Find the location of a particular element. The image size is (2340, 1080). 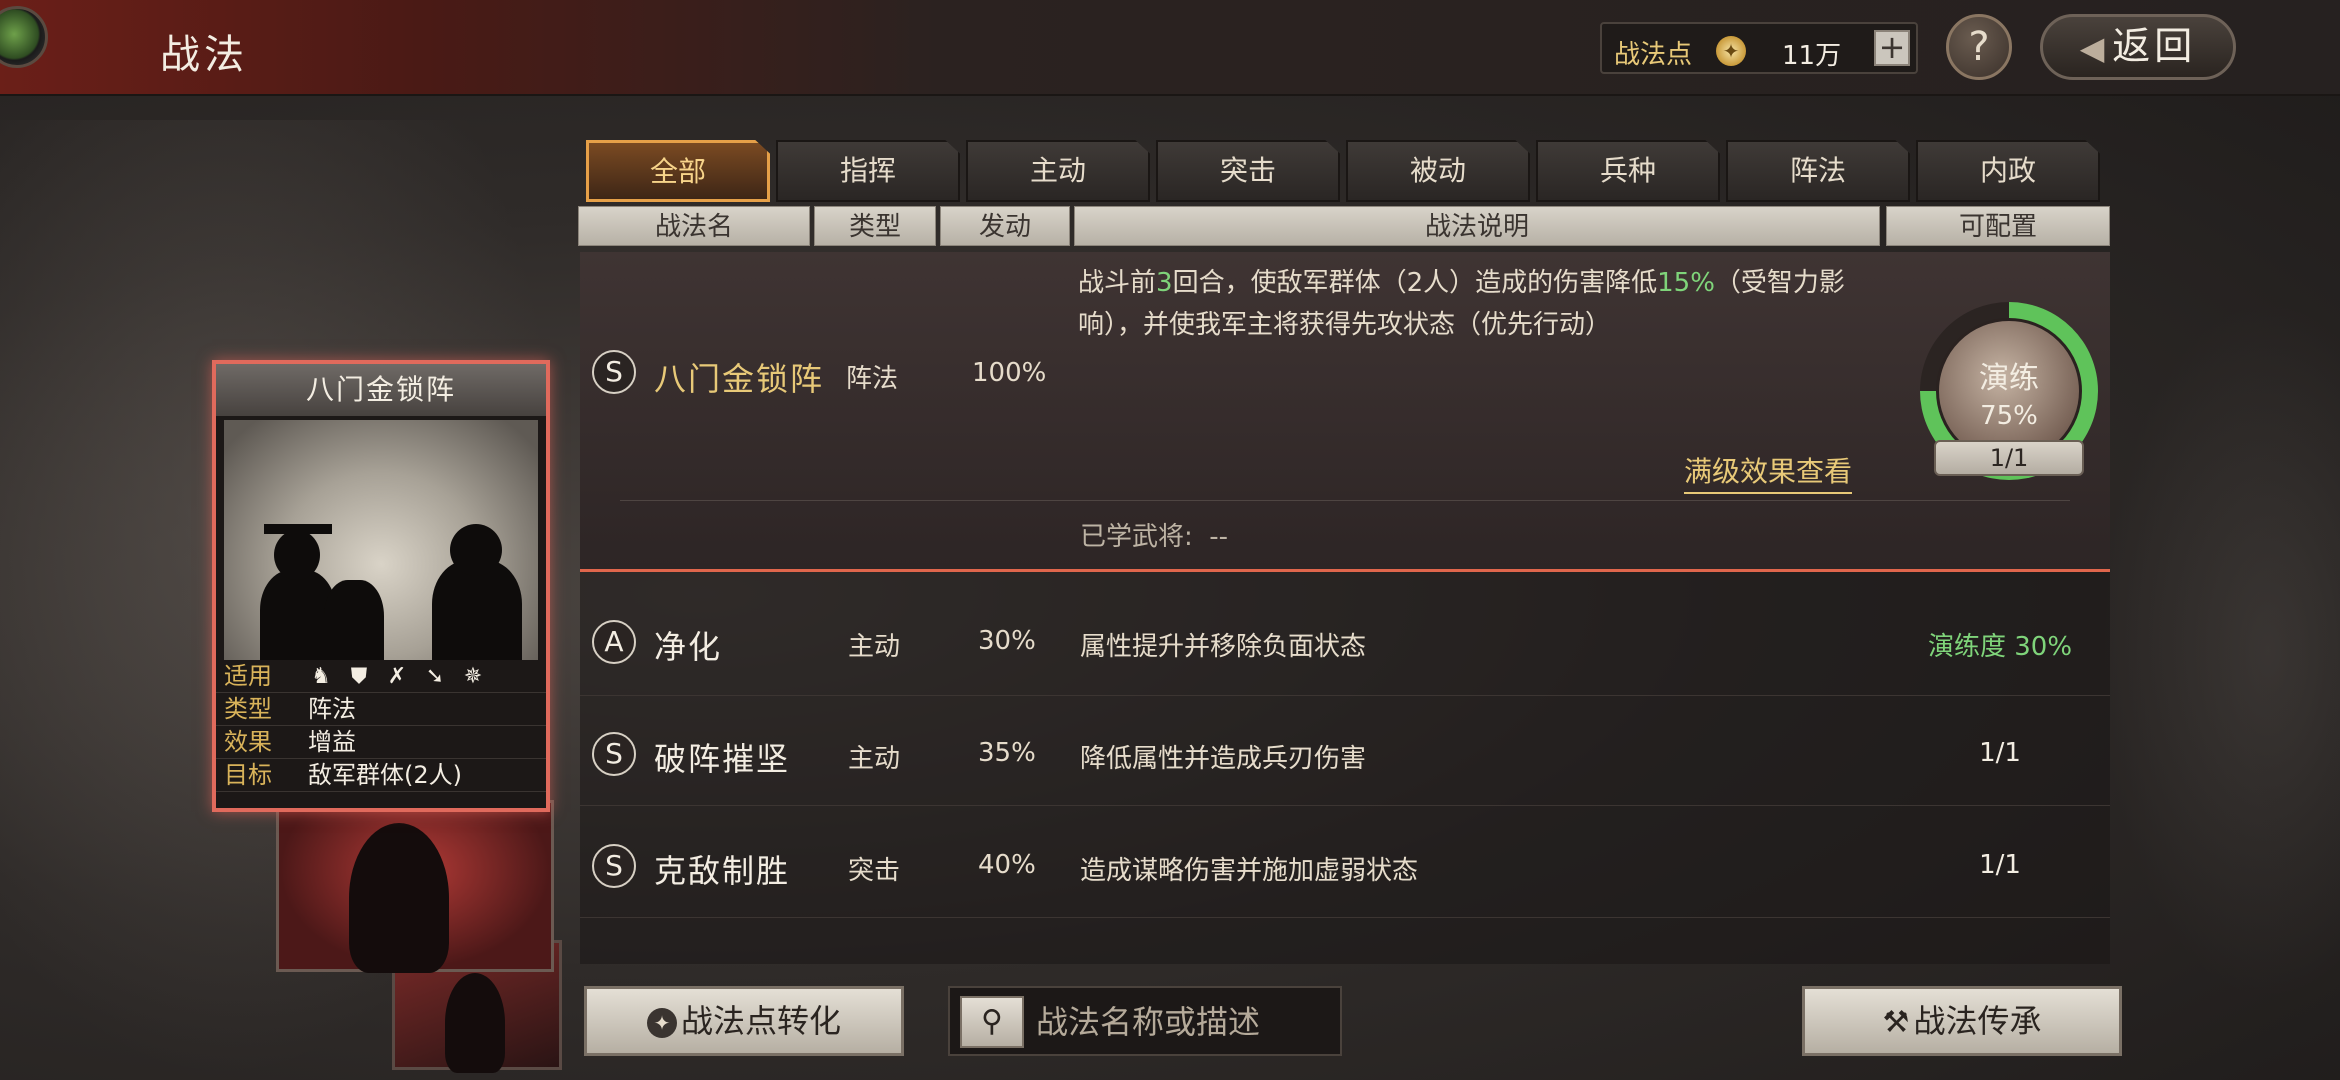

prop-target-label: 目标 is located at coordinates (248, 775).